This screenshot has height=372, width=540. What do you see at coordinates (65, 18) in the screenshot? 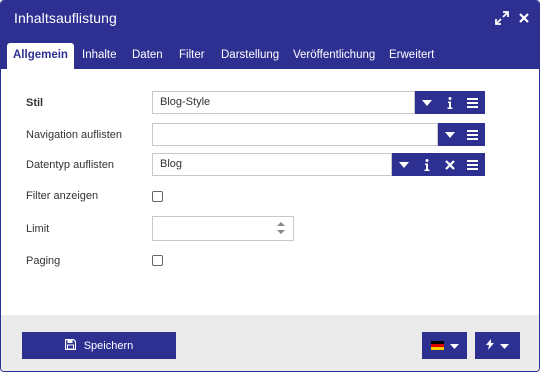
I see `window-title: Inhaltsauflistung` at bounding box center [65, 18].